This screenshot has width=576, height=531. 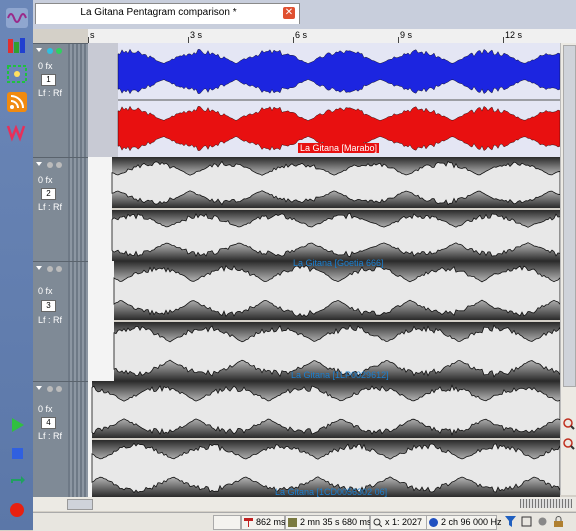 I want to click on time-ruler: s 3 s 6 s 9 s 12 s, so click(x=332, y=36).